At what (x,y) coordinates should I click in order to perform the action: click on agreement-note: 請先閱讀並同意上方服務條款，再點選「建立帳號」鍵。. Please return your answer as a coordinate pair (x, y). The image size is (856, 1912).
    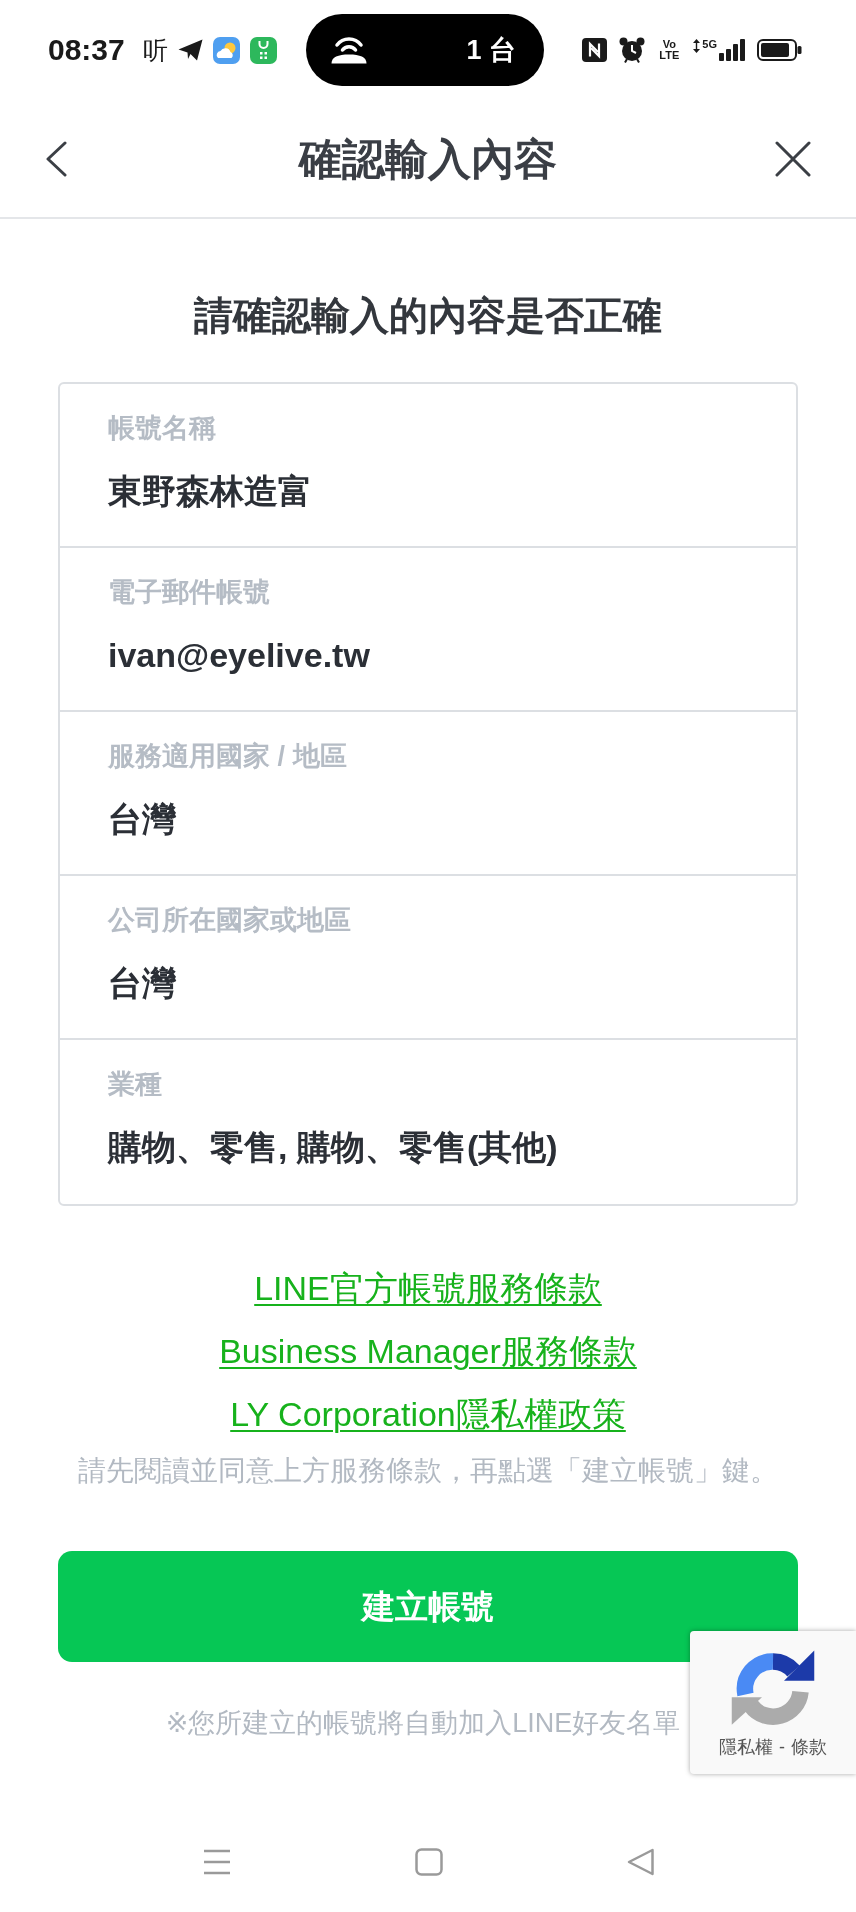
    Looking at the image, I should click on (428, 1471).